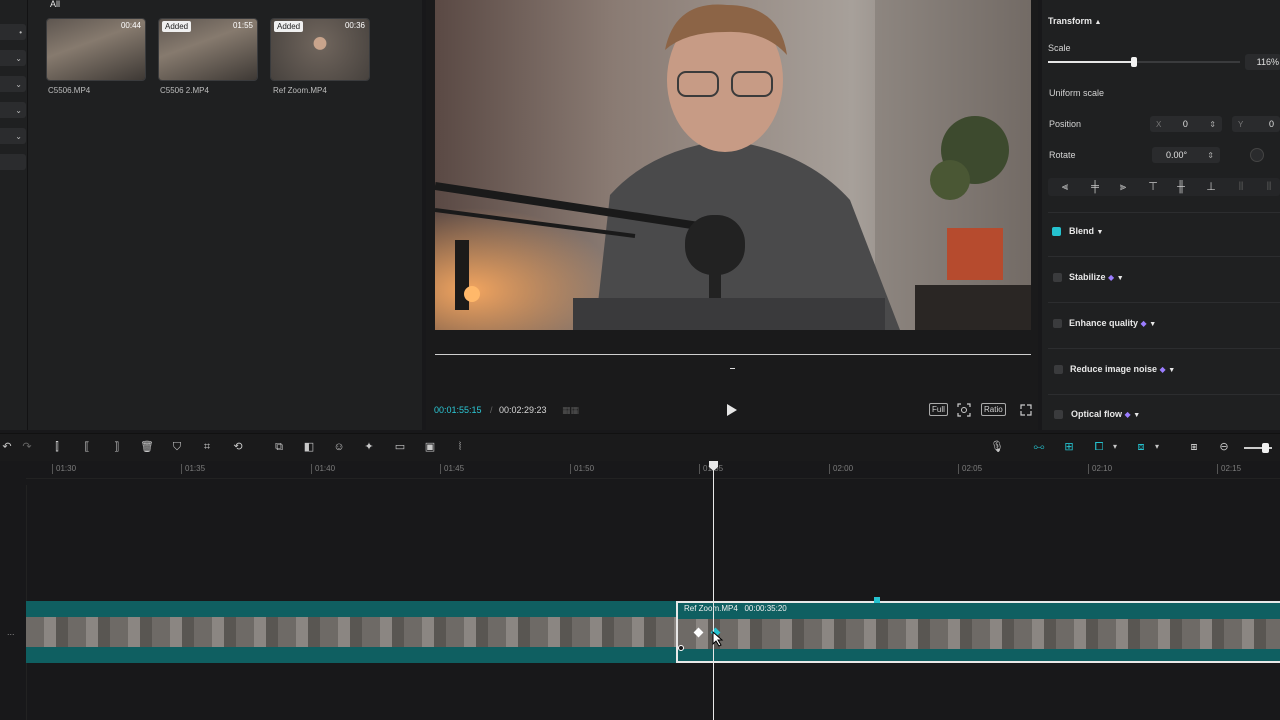  What do you see at coordinates (279, 447) in the screenshot?
I see `transform-icon: ⧉` at bounding box center [279, 447].